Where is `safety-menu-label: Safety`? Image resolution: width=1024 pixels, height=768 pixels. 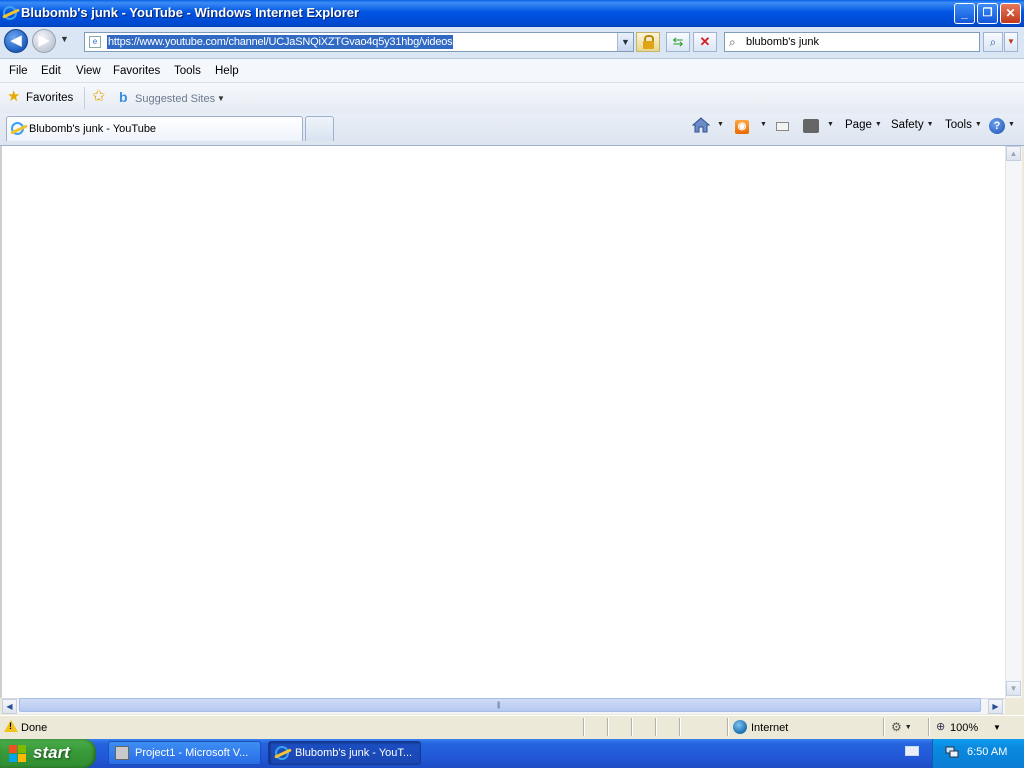 safety-menu-label: Safety is located at coordinates (907, 125).